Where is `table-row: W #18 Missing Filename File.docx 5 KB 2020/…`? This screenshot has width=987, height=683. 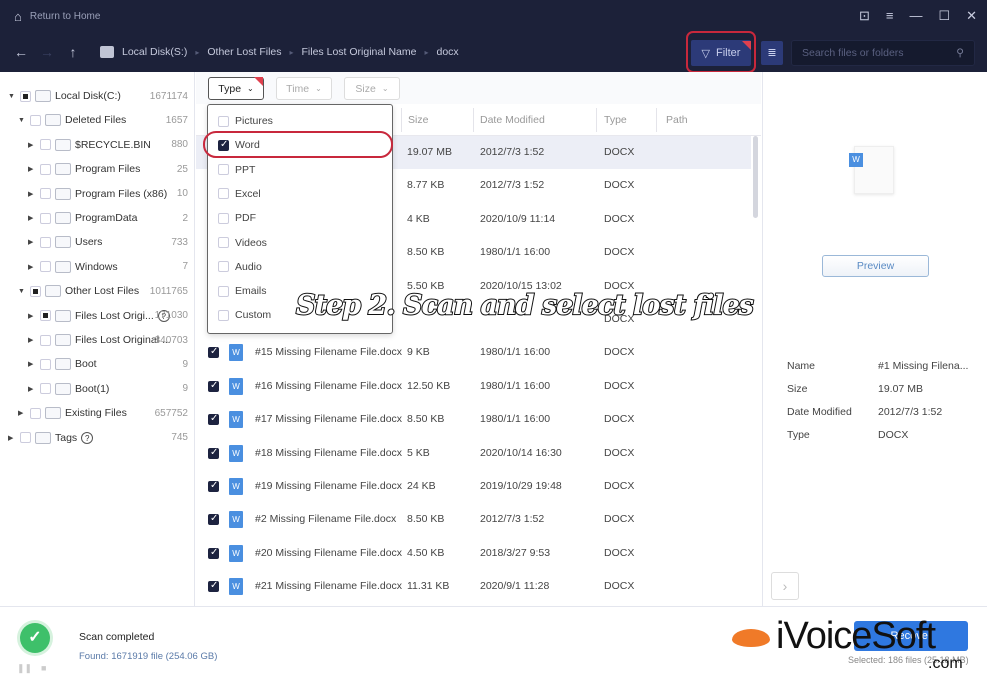
table-row: W #18 Missing Filename File.docx 5 KB 2020/… is located at coordinates (473, 453).